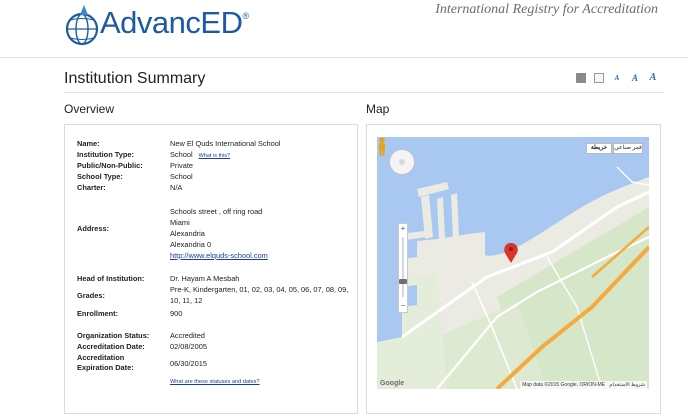  What do you see at coordinates (181, 176) in the screenshot?
I see `school-type-value: School` at bounding box center [181, 176].